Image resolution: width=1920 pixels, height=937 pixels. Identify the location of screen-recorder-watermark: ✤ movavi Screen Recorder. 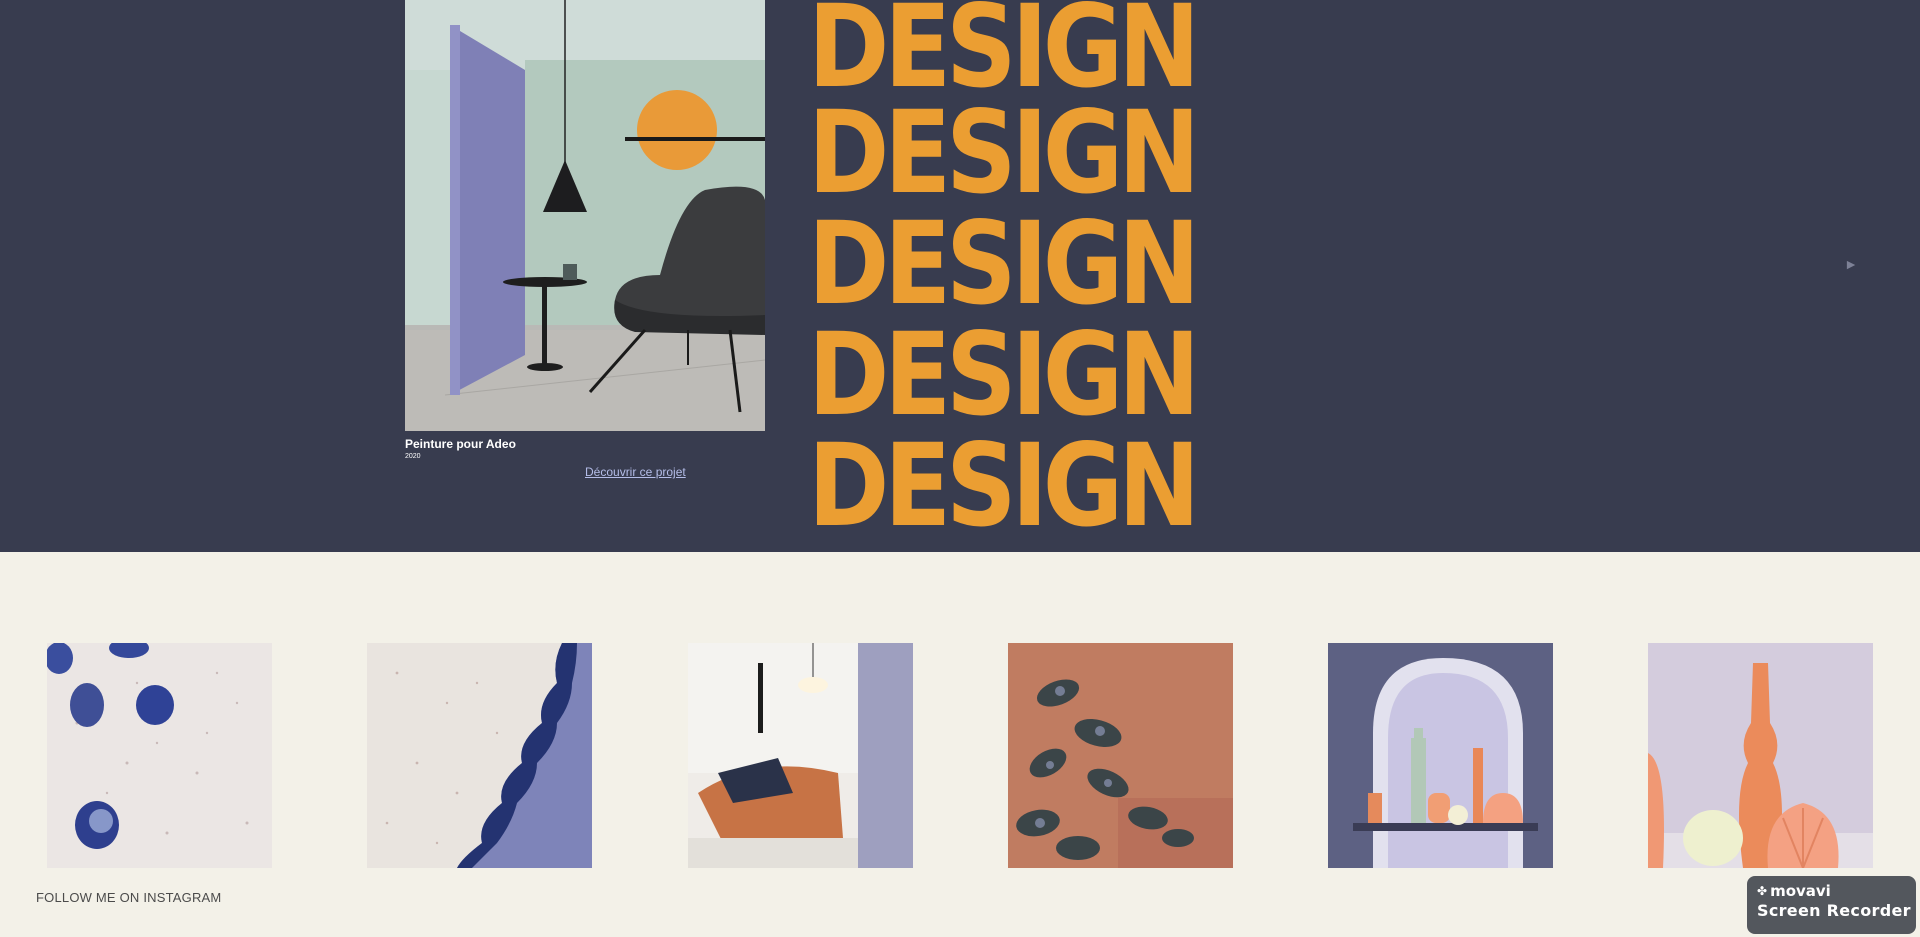
(1831, 905).